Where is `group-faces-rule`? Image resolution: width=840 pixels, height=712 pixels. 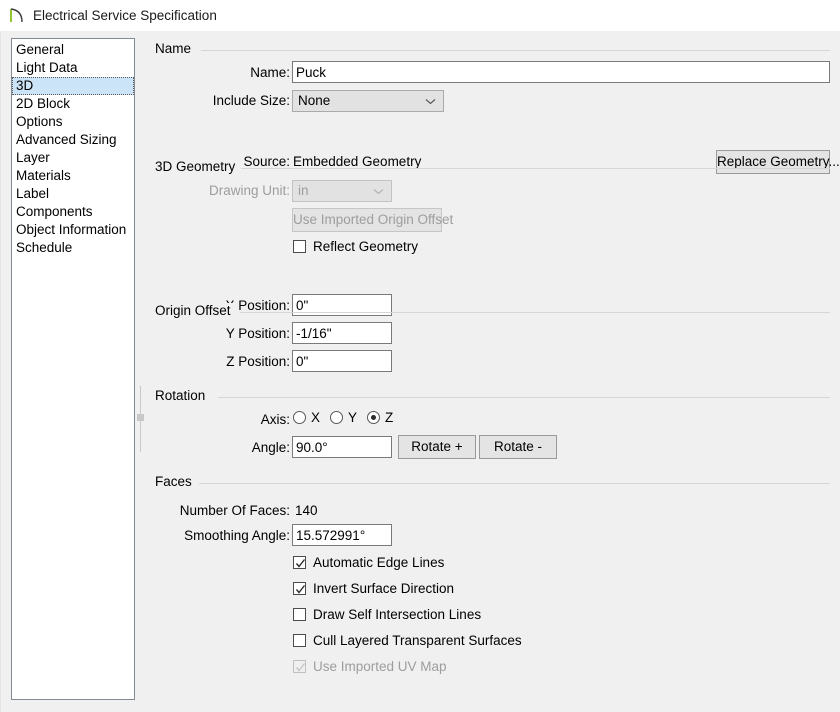 group-faces-rule is located at coordinates (514, 483).